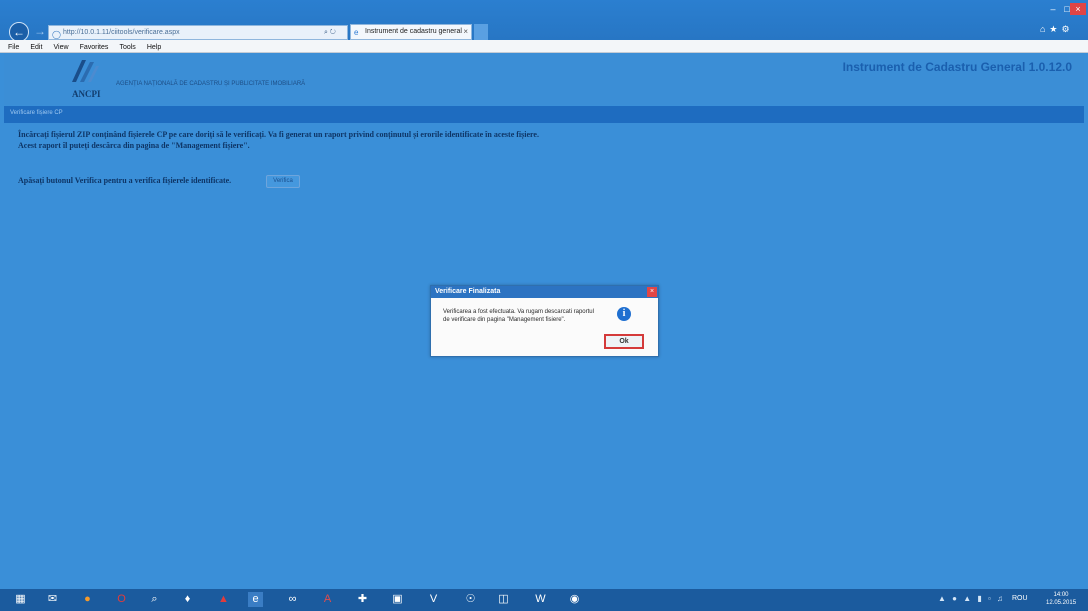  Describe the element at coordinates (1057, 29) in the screenshot. I see `toolbar-icons: ⌂★⚙` at that location.